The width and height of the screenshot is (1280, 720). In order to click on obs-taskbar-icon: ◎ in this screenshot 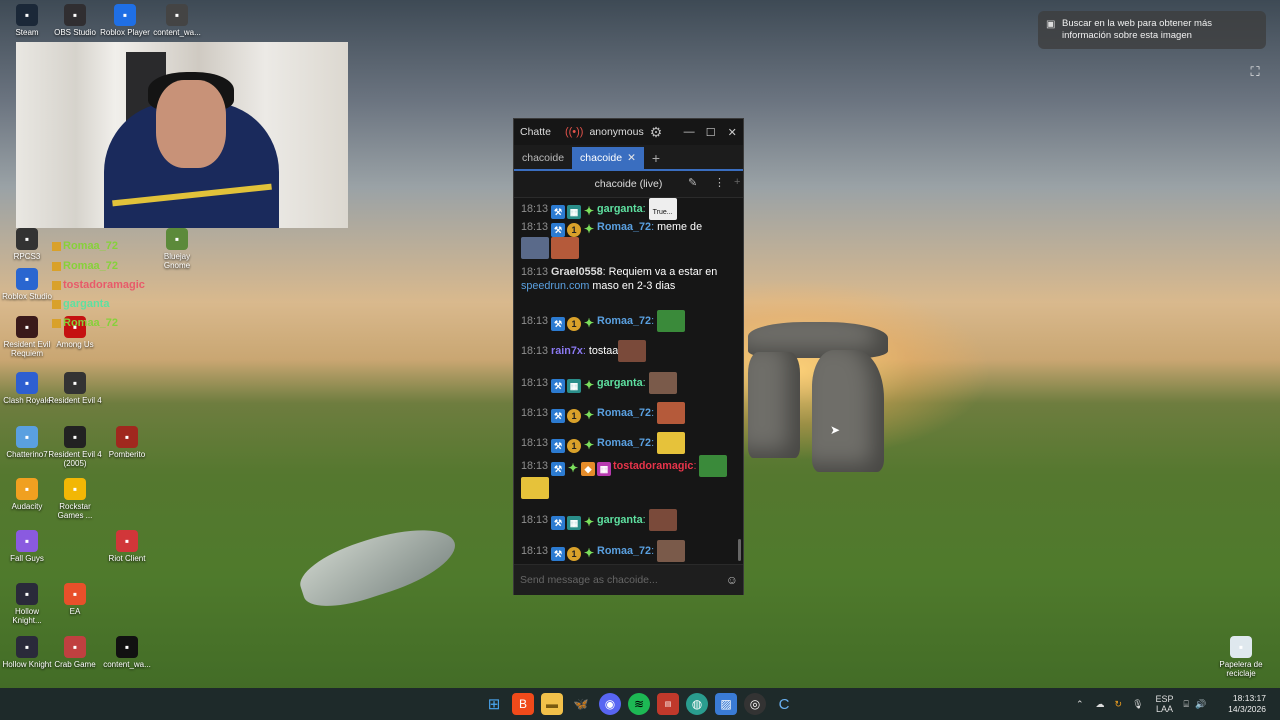, I will do `click(755, 704)`.